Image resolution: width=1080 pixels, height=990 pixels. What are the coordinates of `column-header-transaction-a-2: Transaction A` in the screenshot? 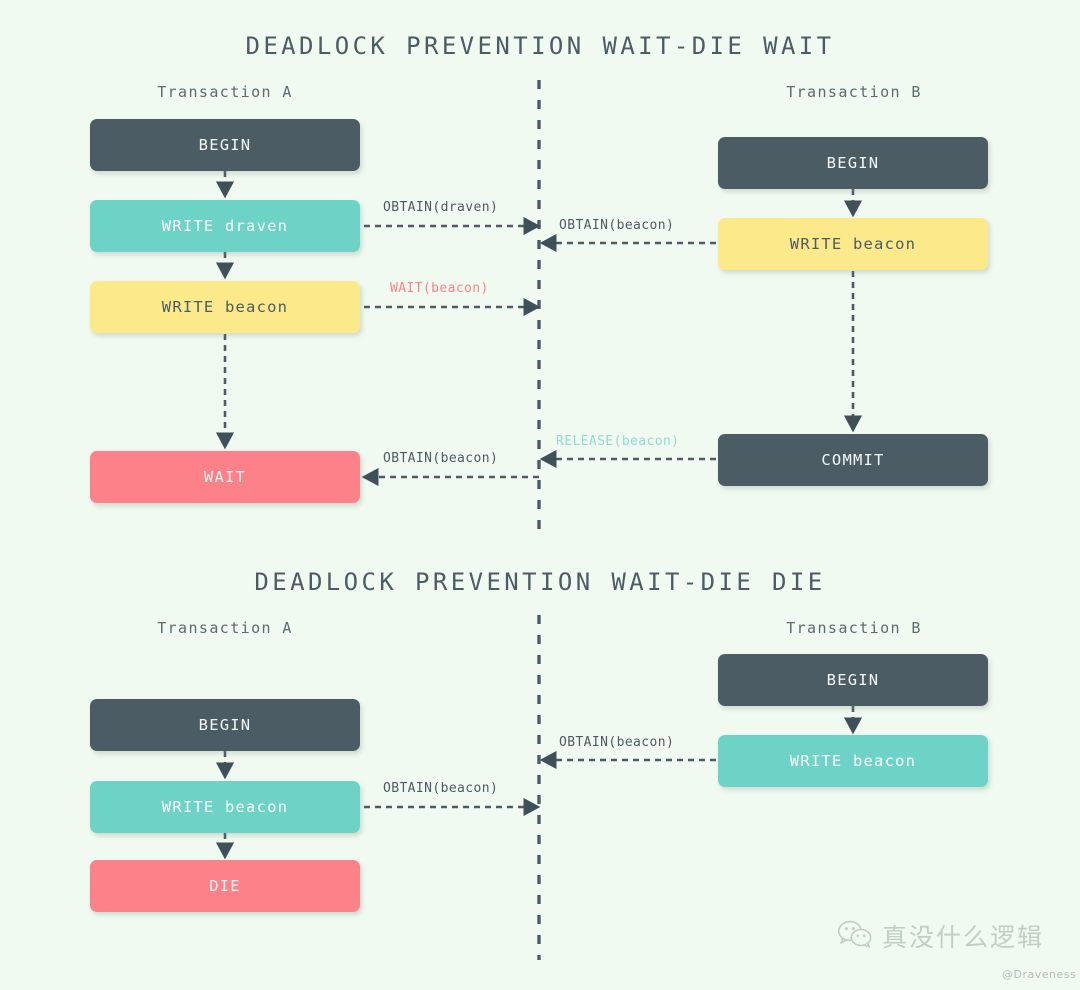 It's located at (225, 628).